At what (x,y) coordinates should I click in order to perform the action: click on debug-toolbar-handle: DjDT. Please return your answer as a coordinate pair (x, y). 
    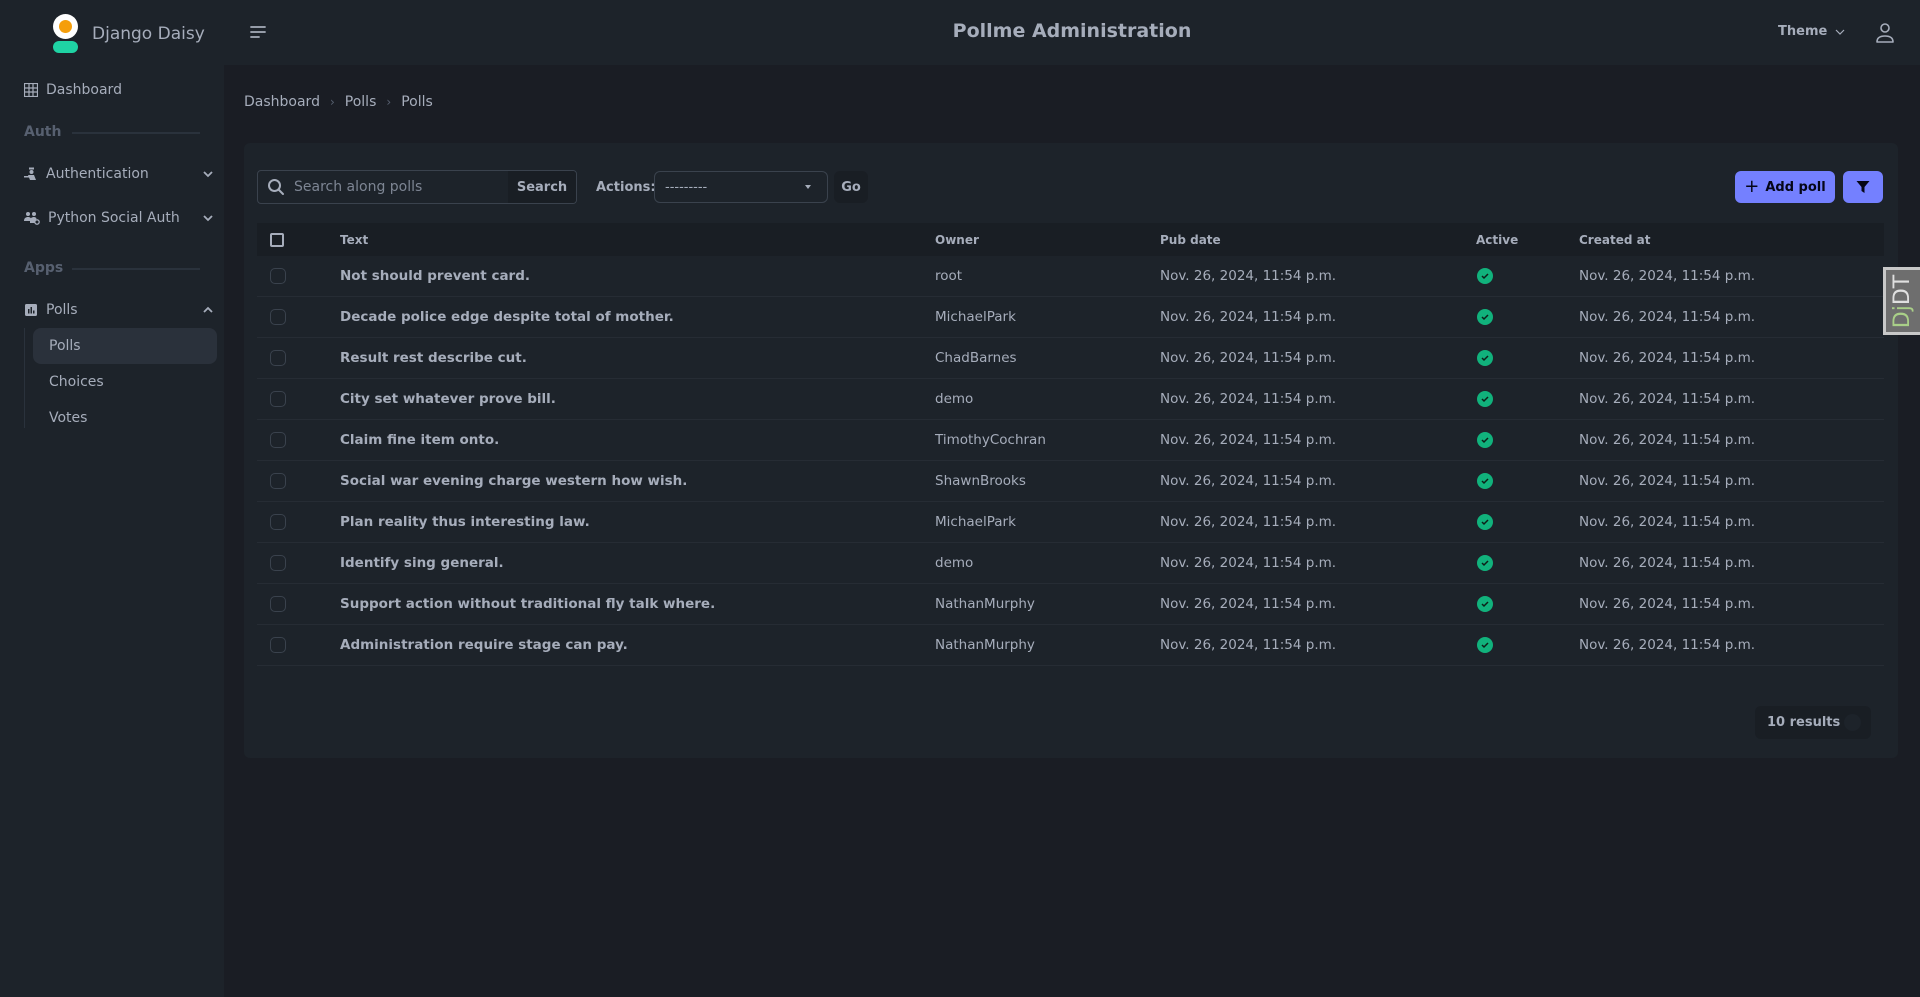
    Looking at the image, I should click on (1901, 301).